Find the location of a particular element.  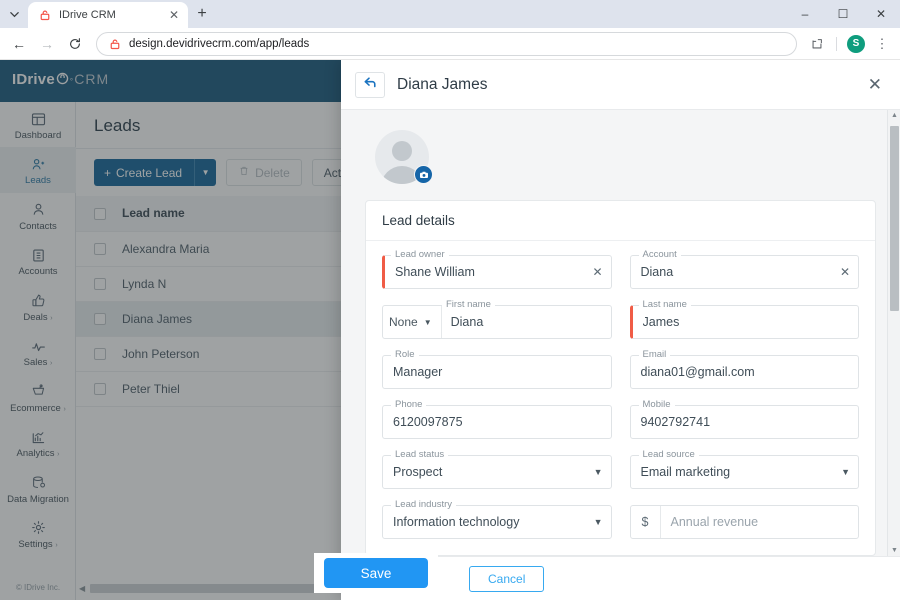

field-account: Account Diana ✕ is located at coordinates (744, 269).